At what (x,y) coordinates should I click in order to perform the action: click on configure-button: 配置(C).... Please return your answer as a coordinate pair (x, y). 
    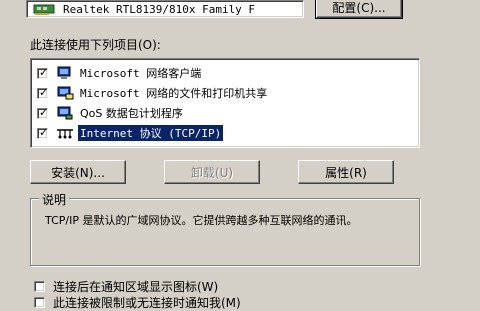
    Looking at the image, I should click on (359, 9).